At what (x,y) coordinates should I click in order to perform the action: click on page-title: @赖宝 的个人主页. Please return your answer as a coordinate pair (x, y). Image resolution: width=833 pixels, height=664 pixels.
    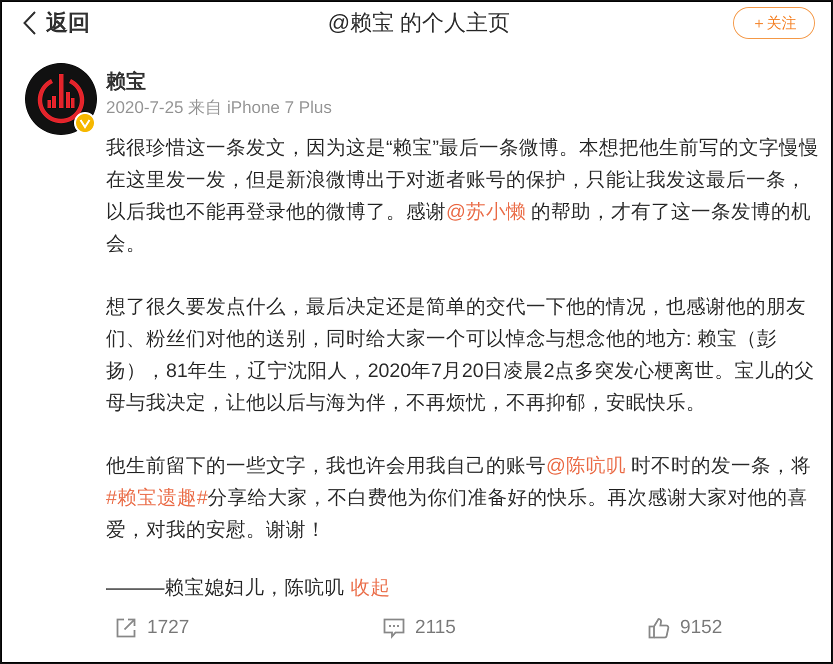
    Looking at the image, I should click on (419, 23).